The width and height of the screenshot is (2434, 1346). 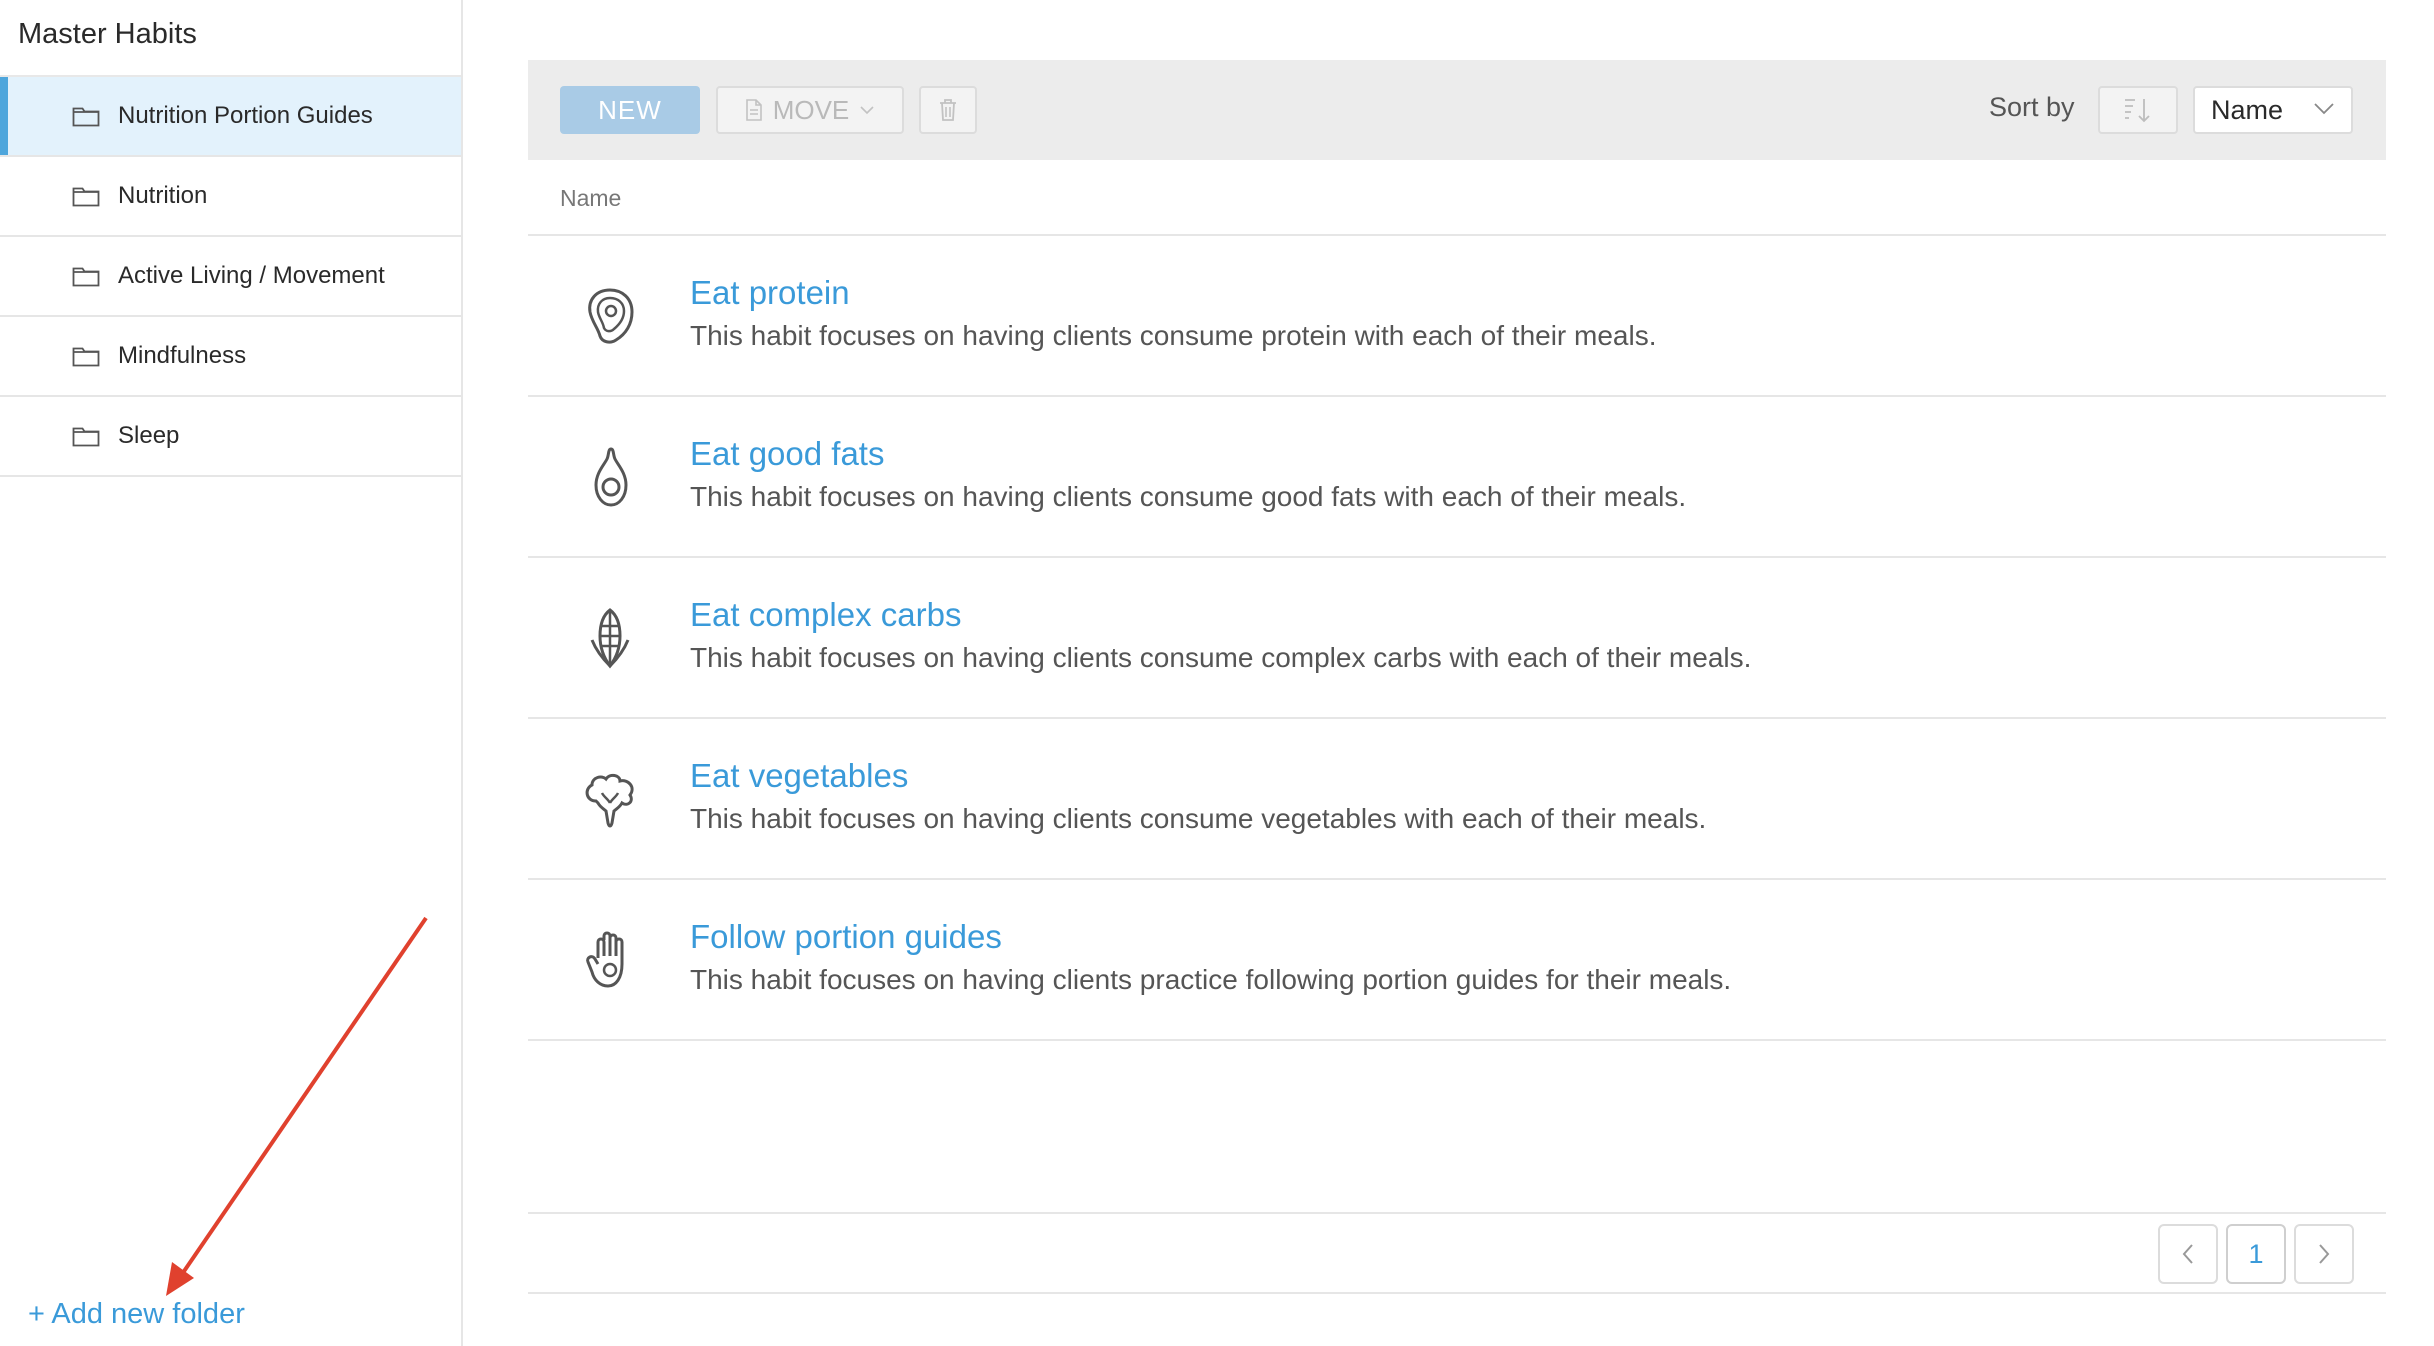 What do you see at coordinates (2256, 1254) in the screenshot?
I see `page-number-button: 1` at bounding box center [2256, 1254].